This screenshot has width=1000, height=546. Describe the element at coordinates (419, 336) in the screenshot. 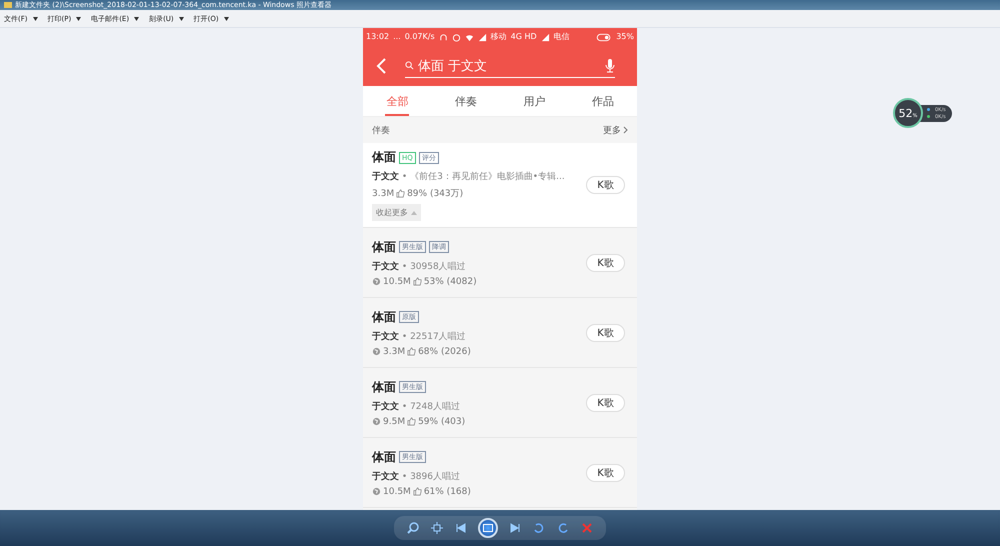

I see `song-subtitle: 于文文 • 22517人唱过` at that location.